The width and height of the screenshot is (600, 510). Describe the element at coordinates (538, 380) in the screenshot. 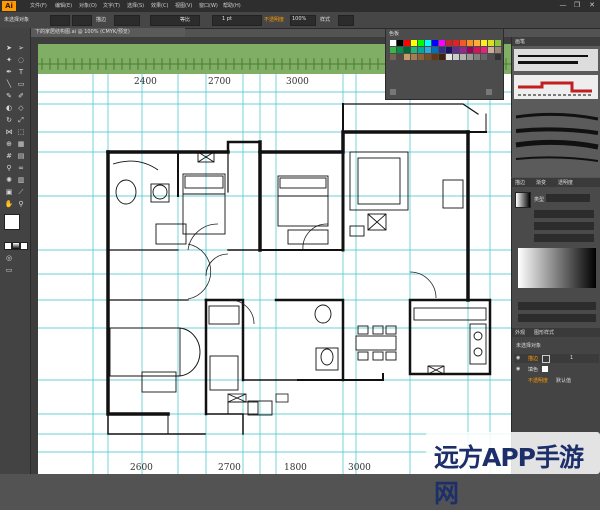

I see `opacity-row-label: 不透明度` at that location.